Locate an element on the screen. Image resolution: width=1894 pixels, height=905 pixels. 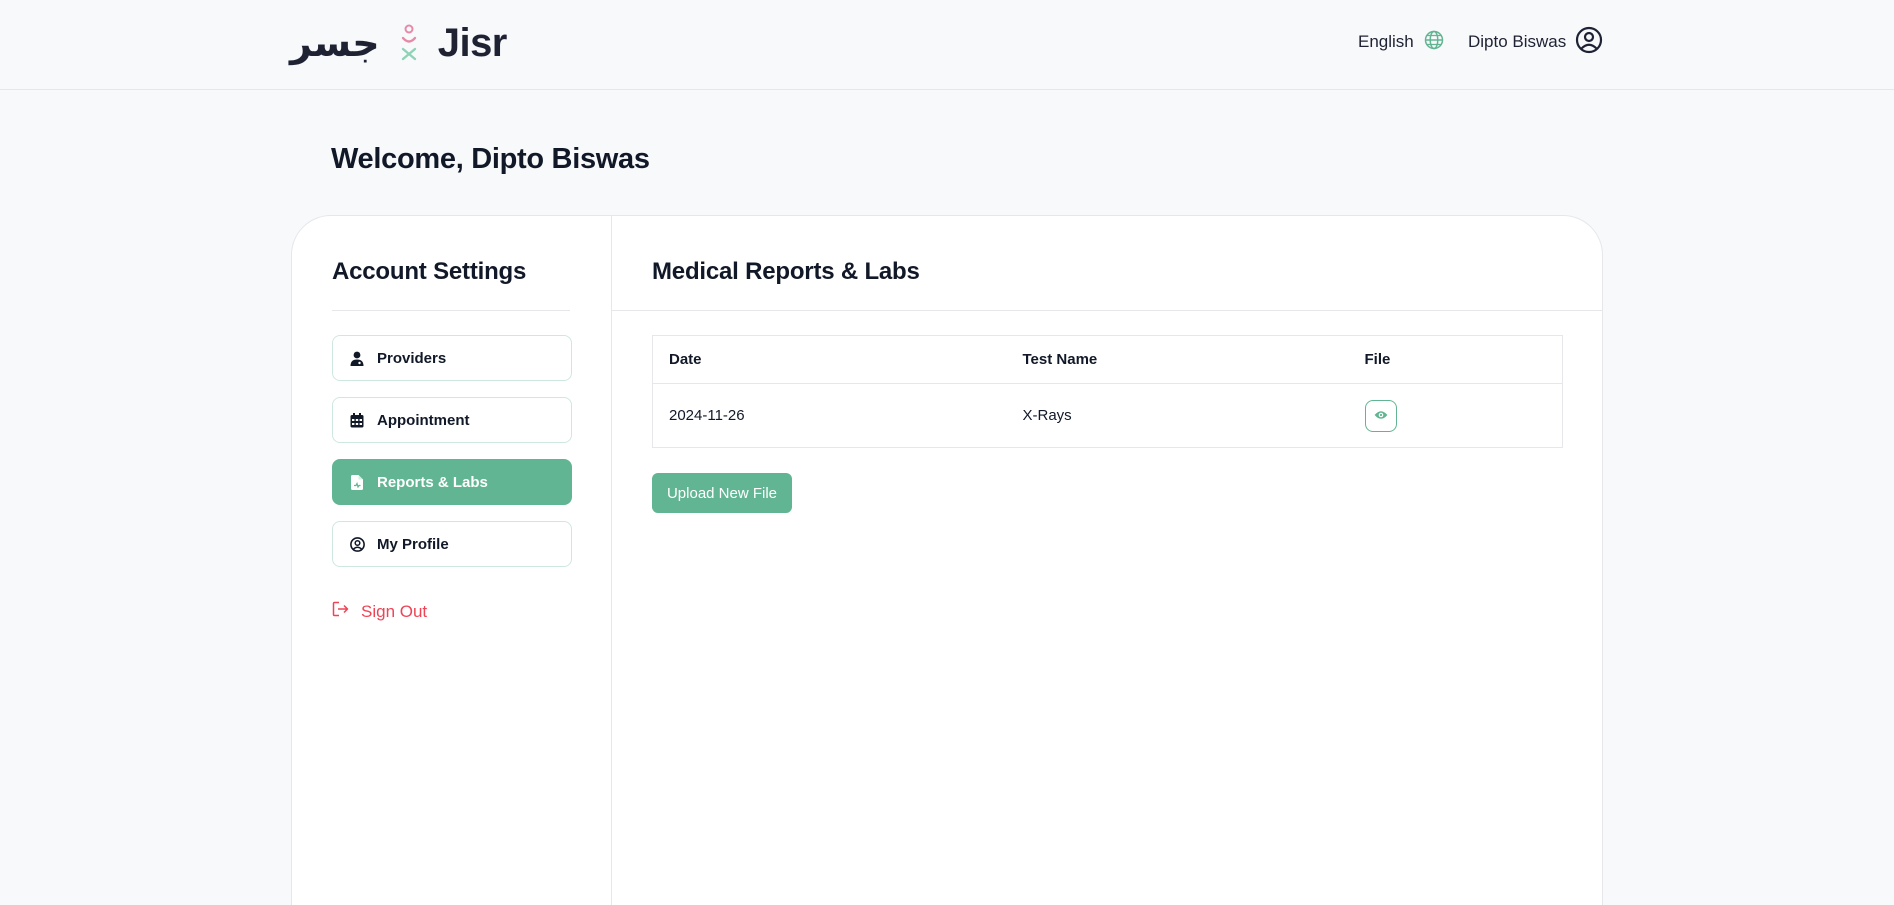
column-header-test-name: Test Name is located at coordinates (1177, 359).